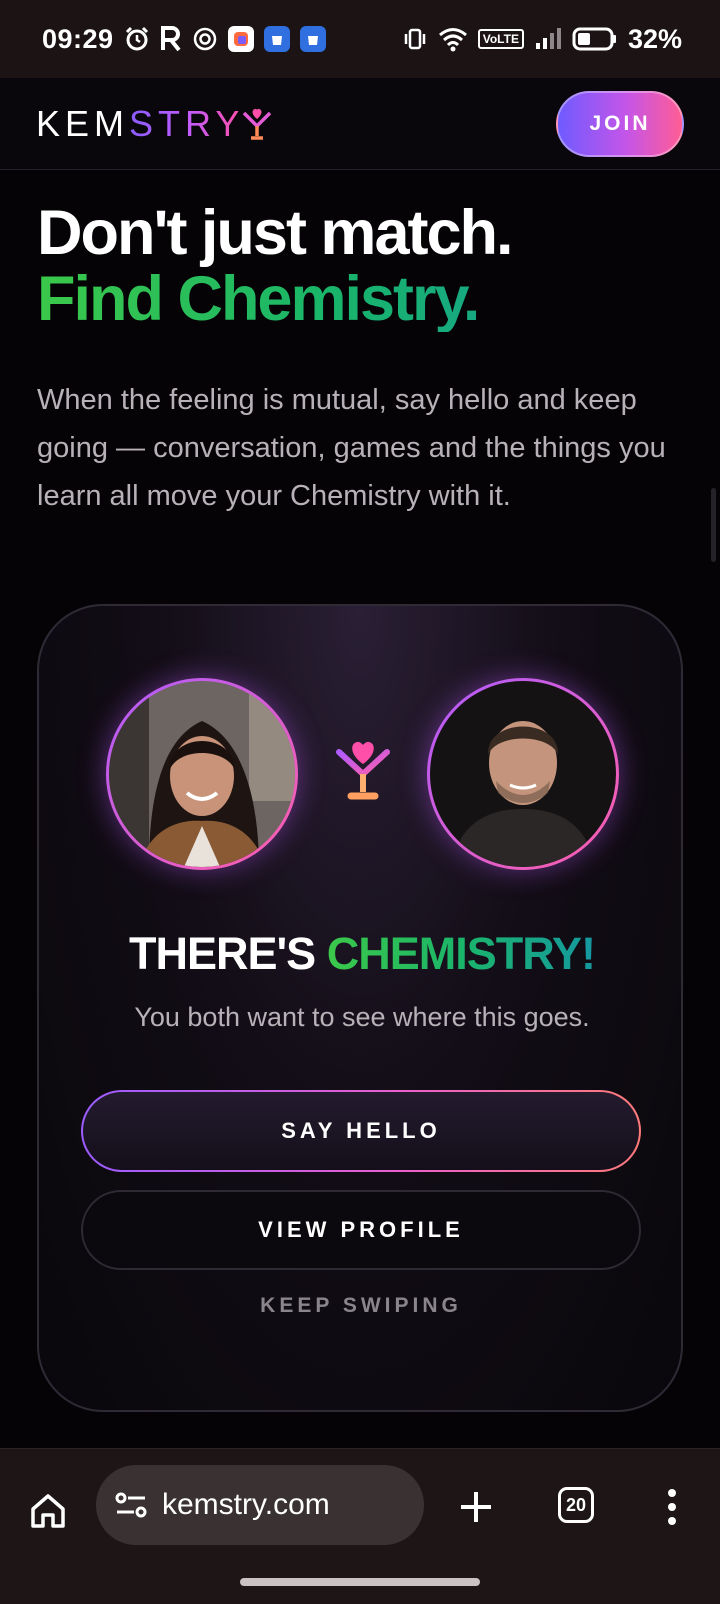 The height and width of the screenshot is (1604, 720). What do you see at coordinates (361, 1306) in the screenshot?
I see `keep-swiping-button: KEEP SWIPING` at bounding box center [361, 1306].